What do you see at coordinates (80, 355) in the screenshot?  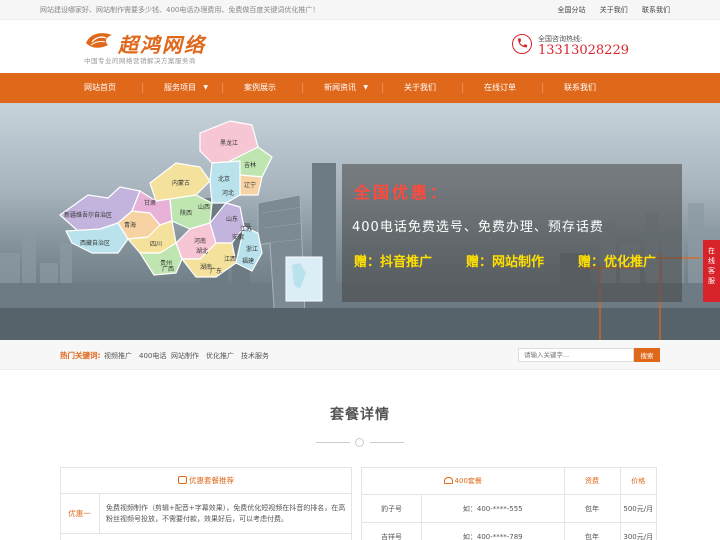 I see `hot-keywords-label: 热门关键词:` at bounding box center [80, 355].